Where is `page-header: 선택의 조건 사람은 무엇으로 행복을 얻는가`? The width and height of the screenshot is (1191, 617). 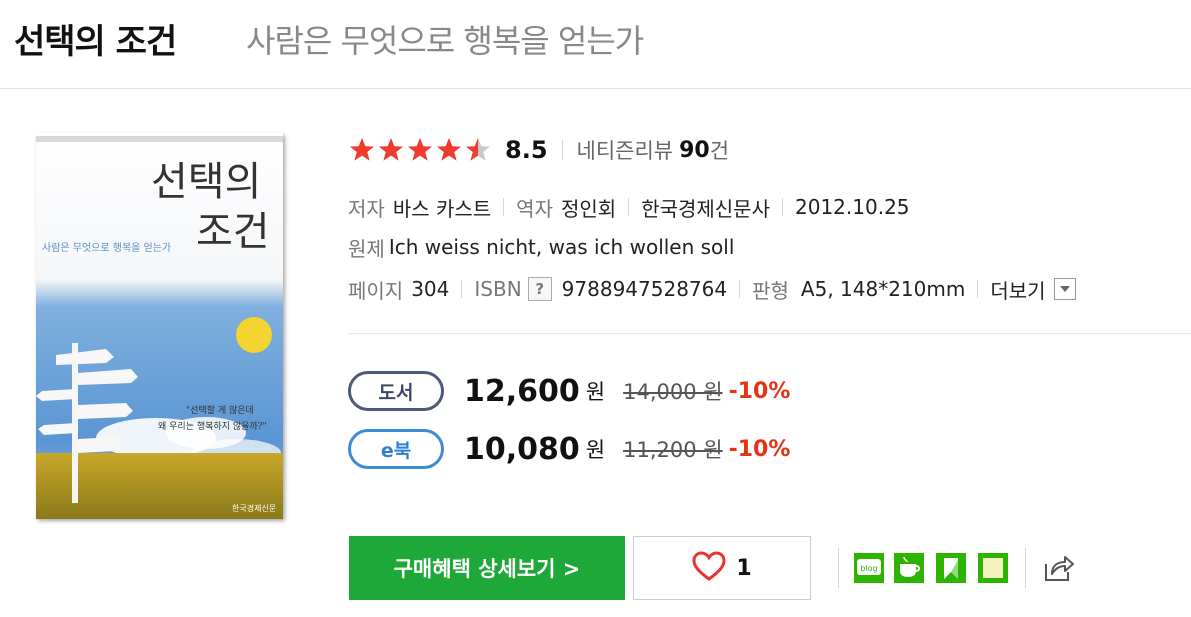
page-header: 선택의 조건 사람은 무엇으로 행복을 얻는가 is located at coordinates (595, 44).